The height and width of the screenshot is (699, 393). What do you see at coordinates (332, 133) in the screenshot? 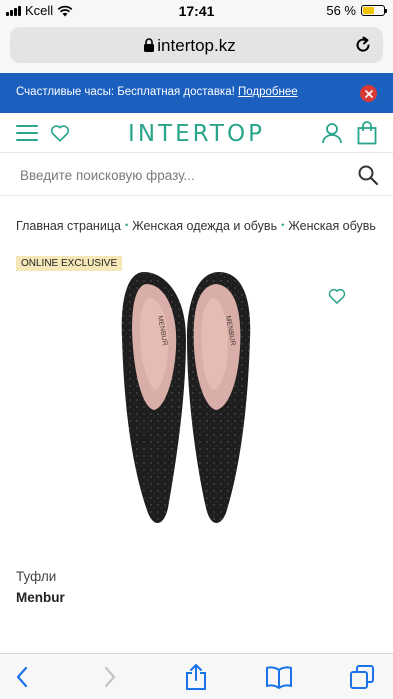
I see `user-icon` at bounding box center [332, 133].